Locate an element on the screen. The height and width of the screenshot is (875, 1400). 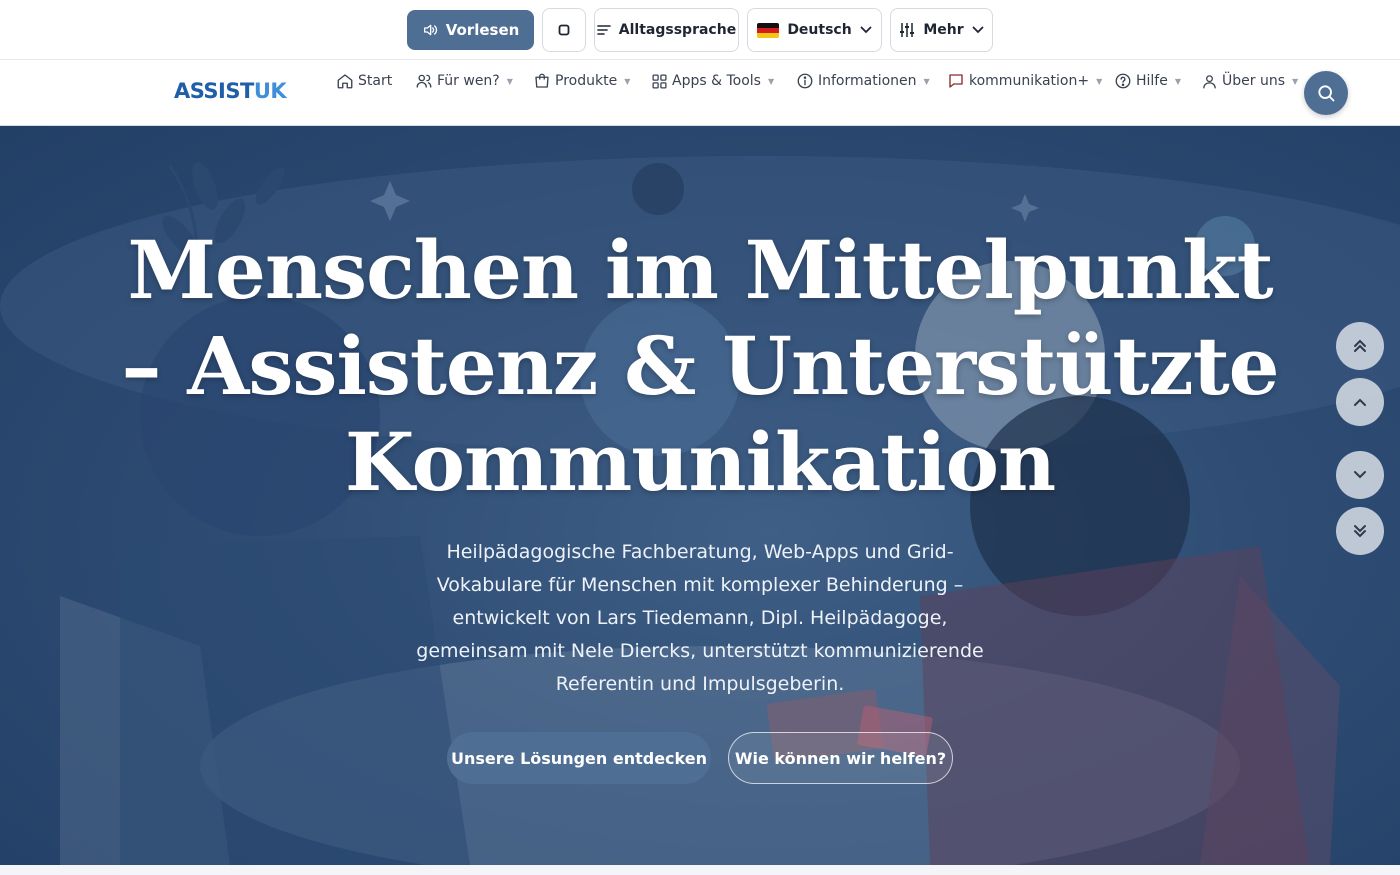
help-icon is located at coordinates (1123, 81).